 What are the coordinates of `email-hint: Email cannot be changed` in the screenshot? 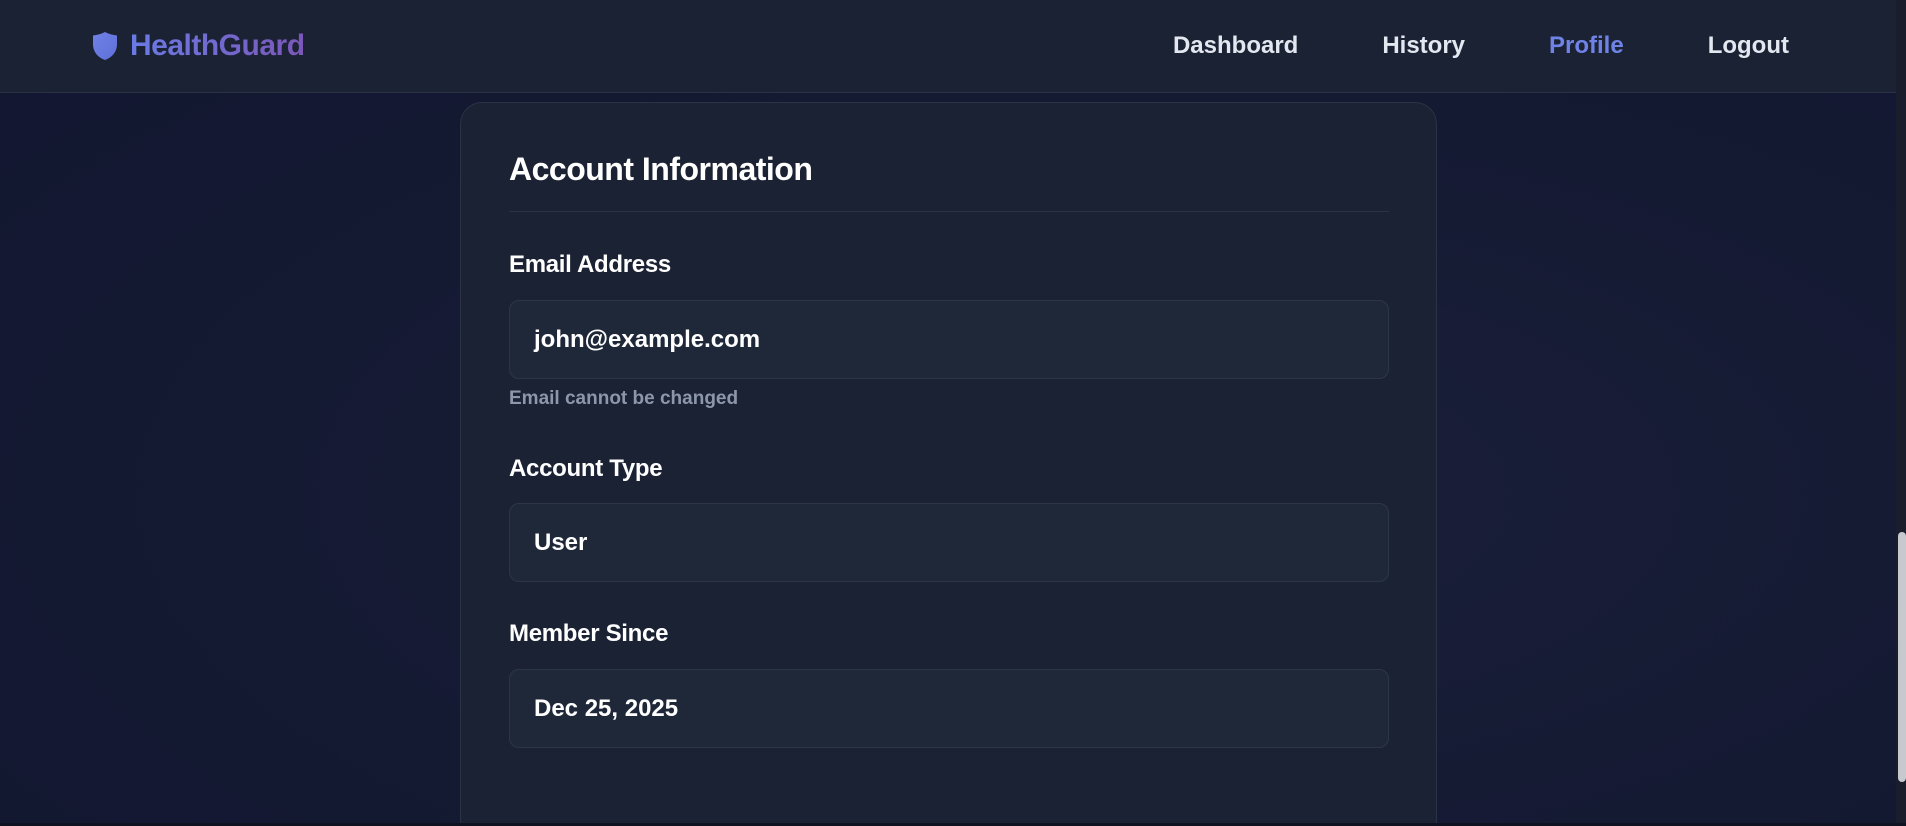 It's located at (624, 398).